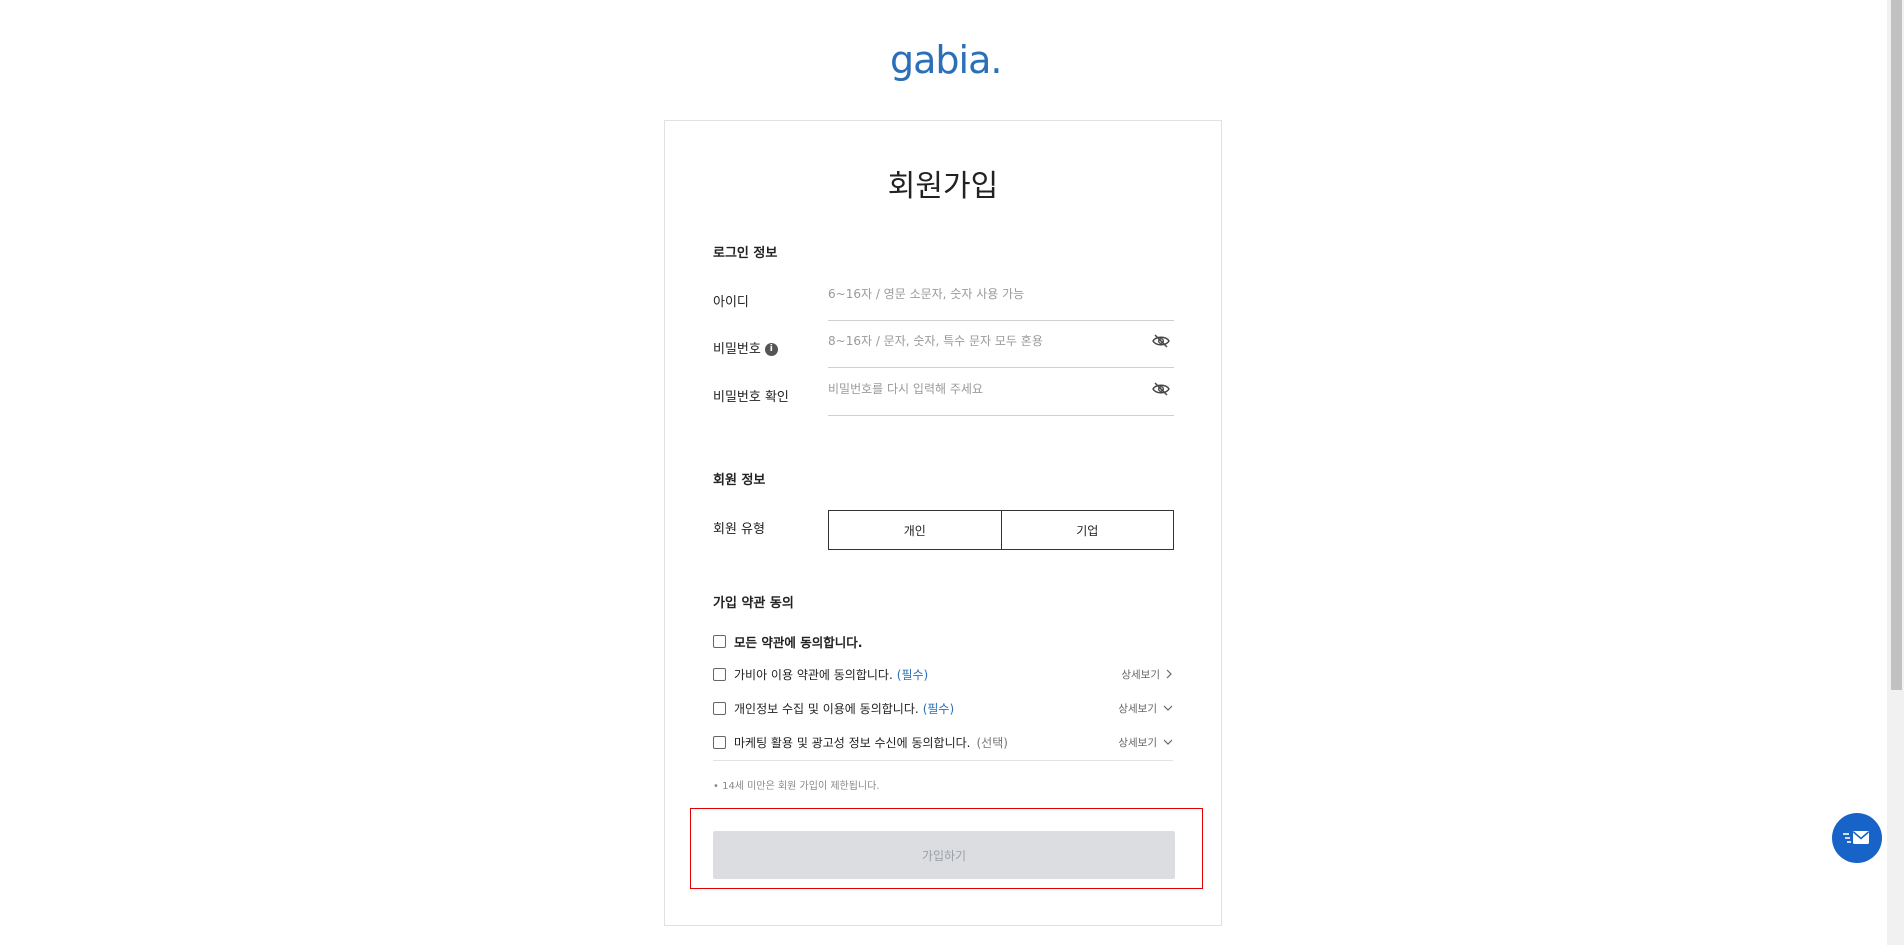 The image size is (1904, 945). I want to click on password-input, so click(978, 341).